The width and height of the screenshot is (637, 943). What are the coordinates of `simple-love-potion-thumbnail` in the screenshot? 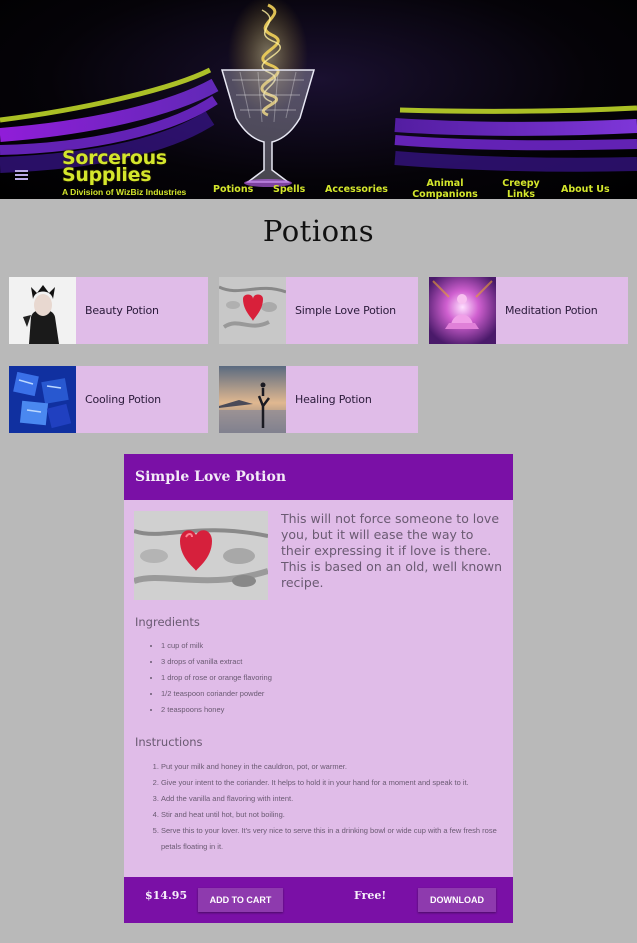 It's located at (252, 310).